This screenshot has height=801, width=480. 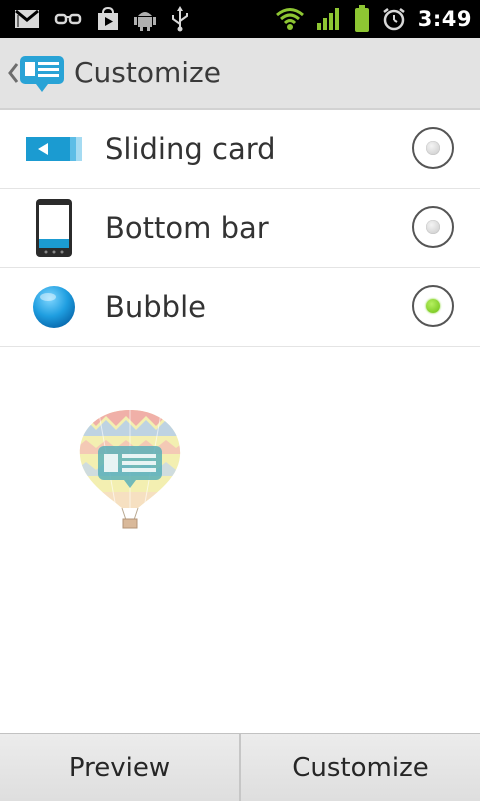 What do you see at coordinates (119, 767) in the screenshot?
I see `preview-button: Preview` at bounding box center [119, 767].